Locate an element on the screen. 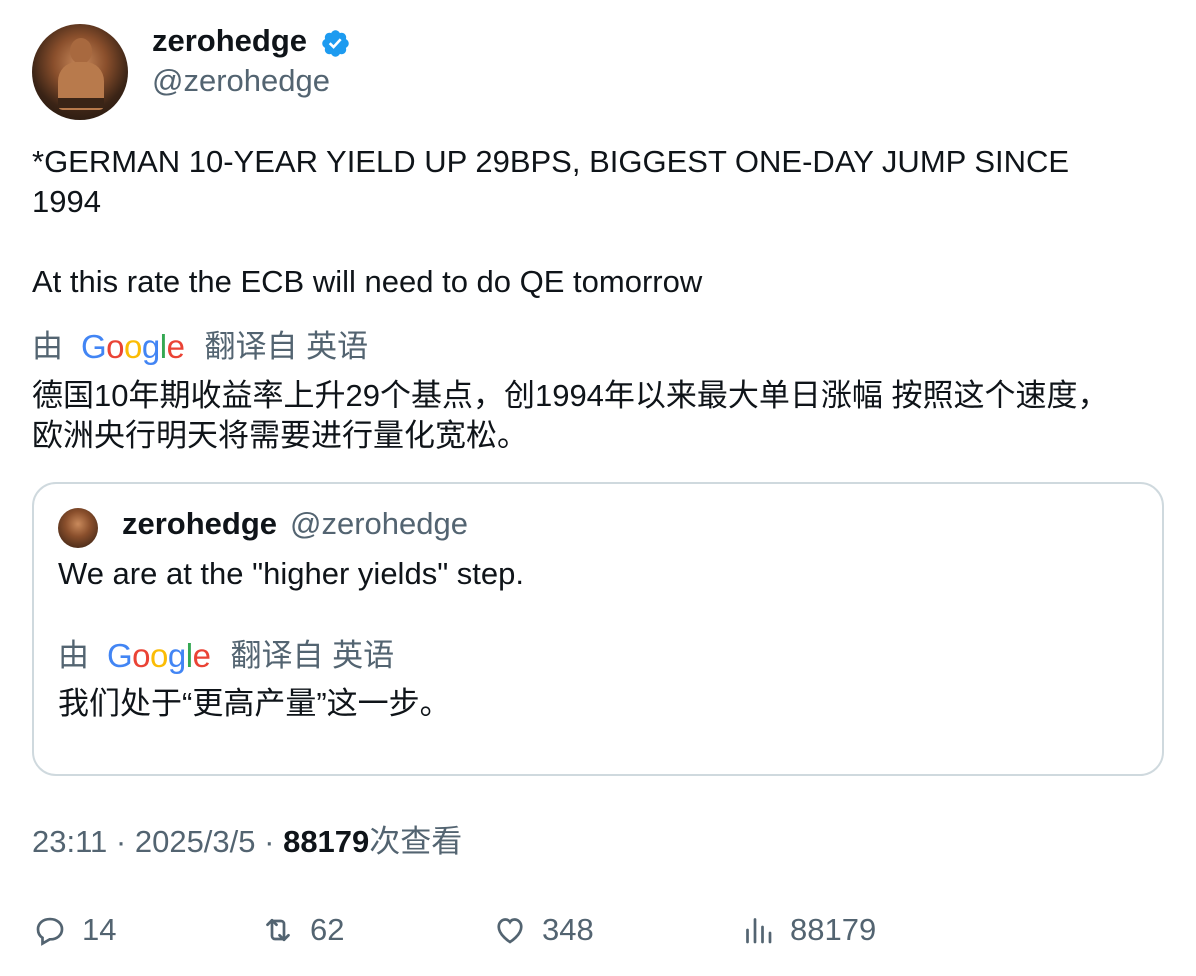 This screenshot has height=976, width=1196. analytics-icon is located at coordinates (759, 931).